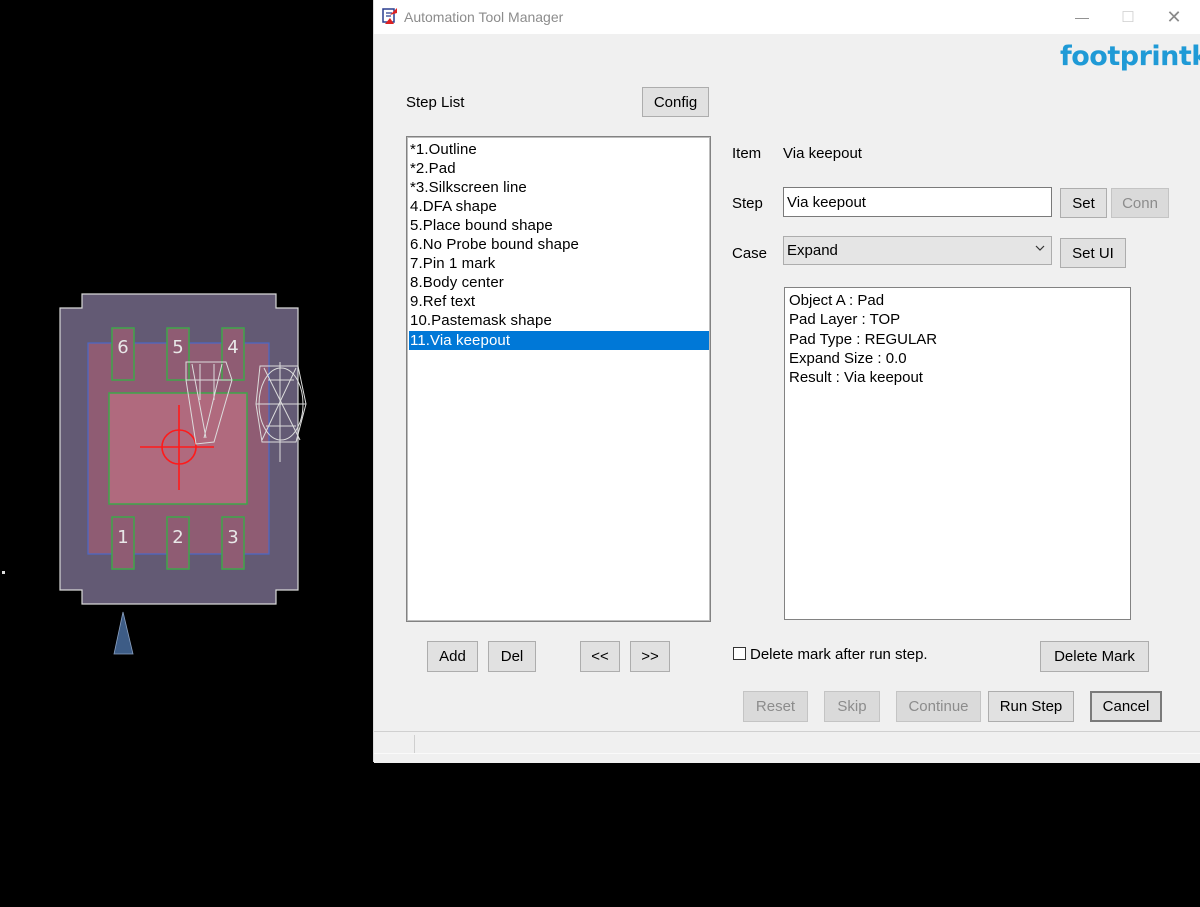  I want to click on minimize-icon: —, so click(1082, 17).